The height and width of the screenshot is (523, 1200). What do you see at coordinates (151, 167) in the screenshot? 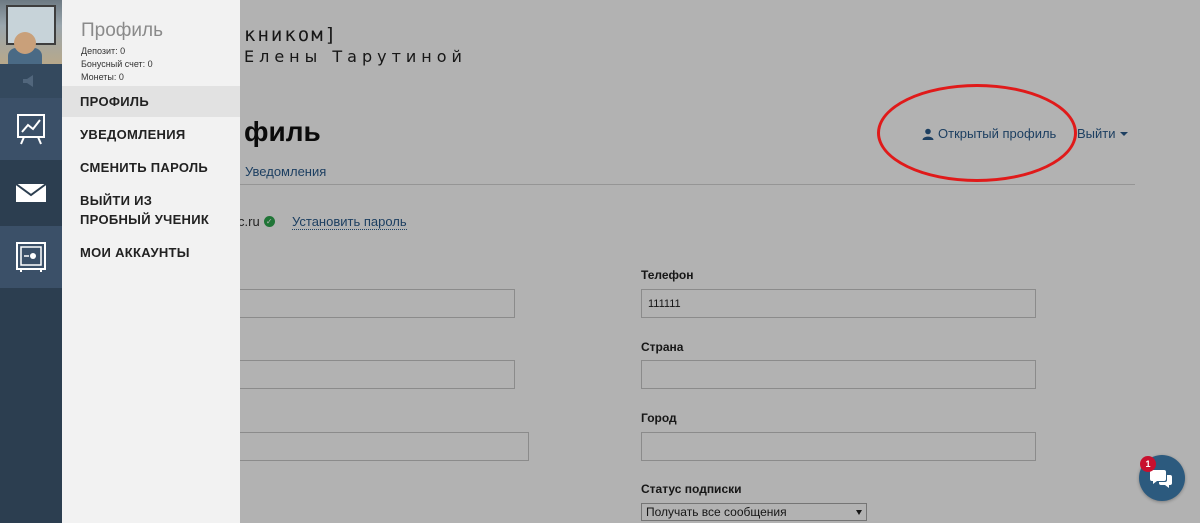
I see `menu-item-change-password: СМЕНИТЬ ПАРОЛЬ` at bounding box center [151, 167].